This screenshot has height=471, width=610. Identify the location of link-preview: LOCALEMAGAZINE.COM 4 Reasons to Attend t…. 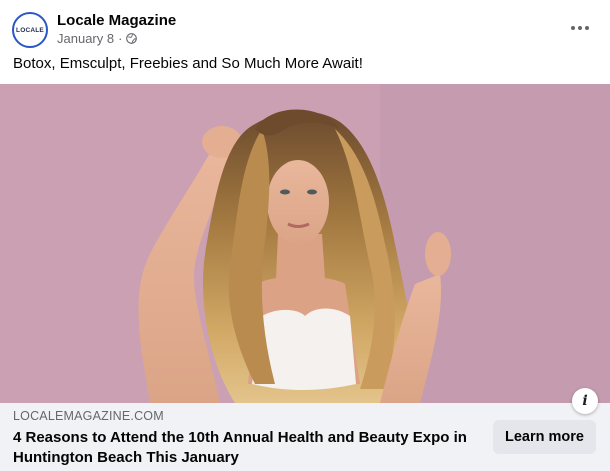
(305, 437).